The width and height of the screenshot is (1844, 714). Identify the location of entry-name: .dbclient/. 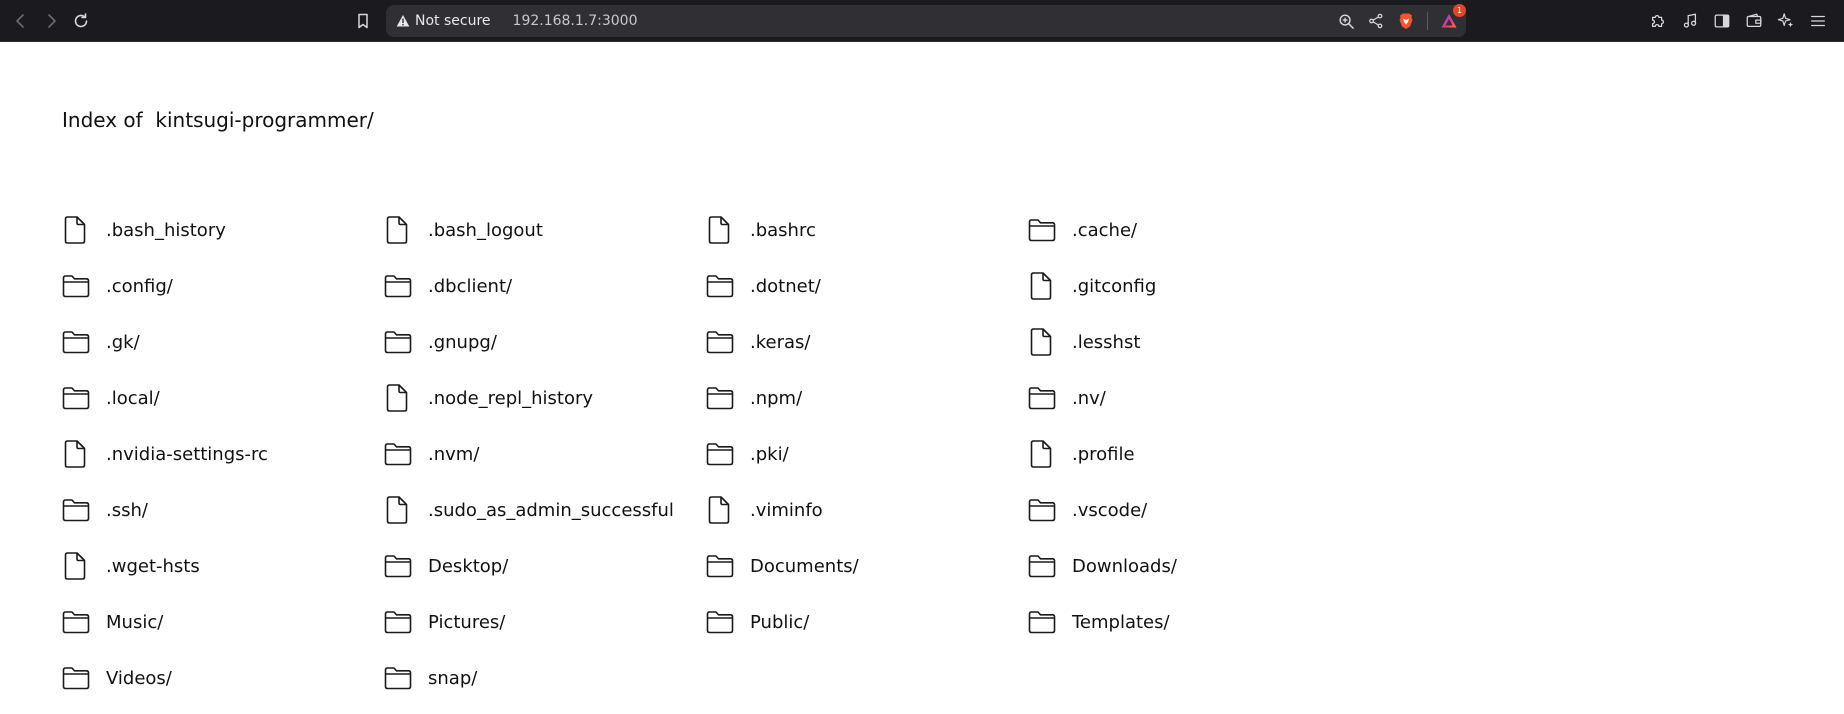
(470, 286).